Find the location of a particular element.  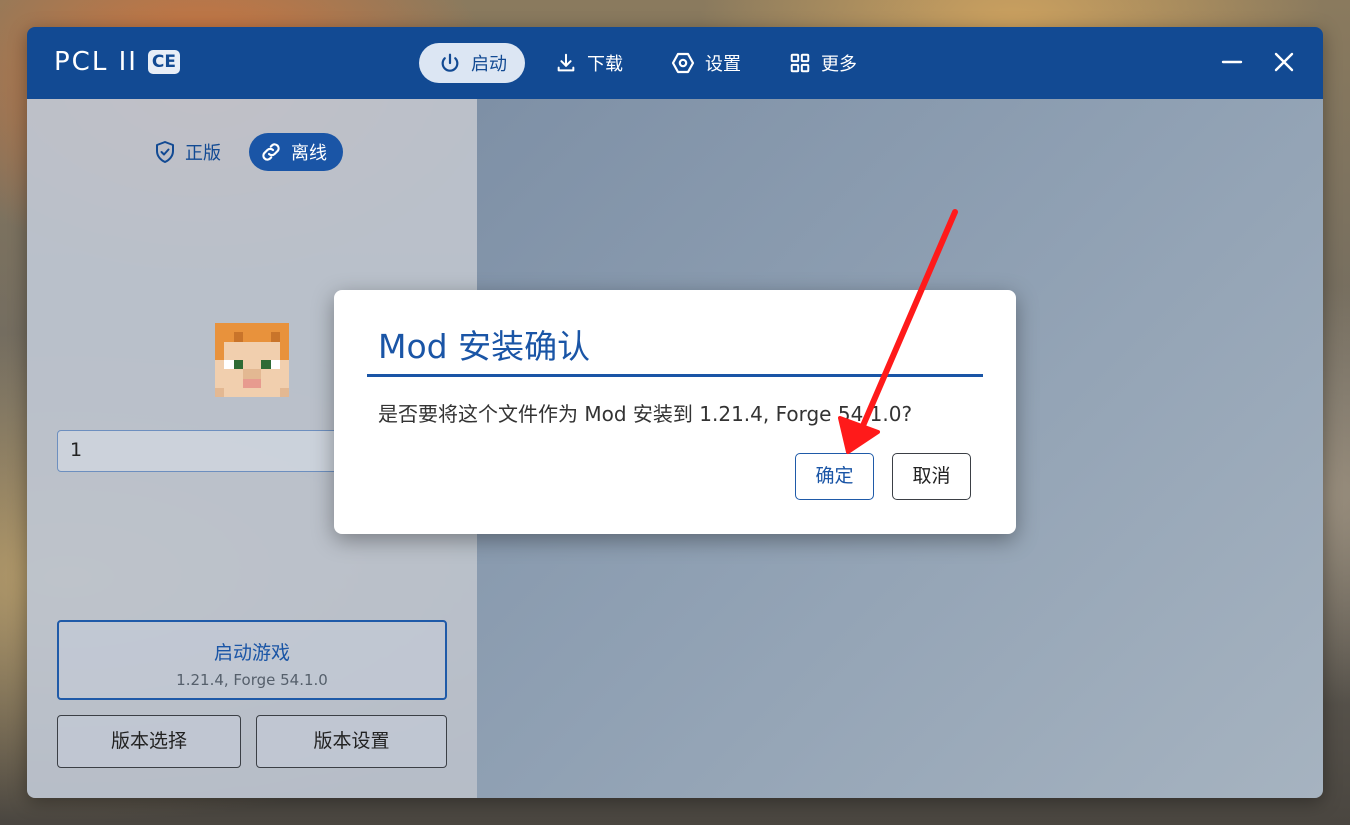

version-settings-button: 版本设置 is located at coordinates (351, 741).